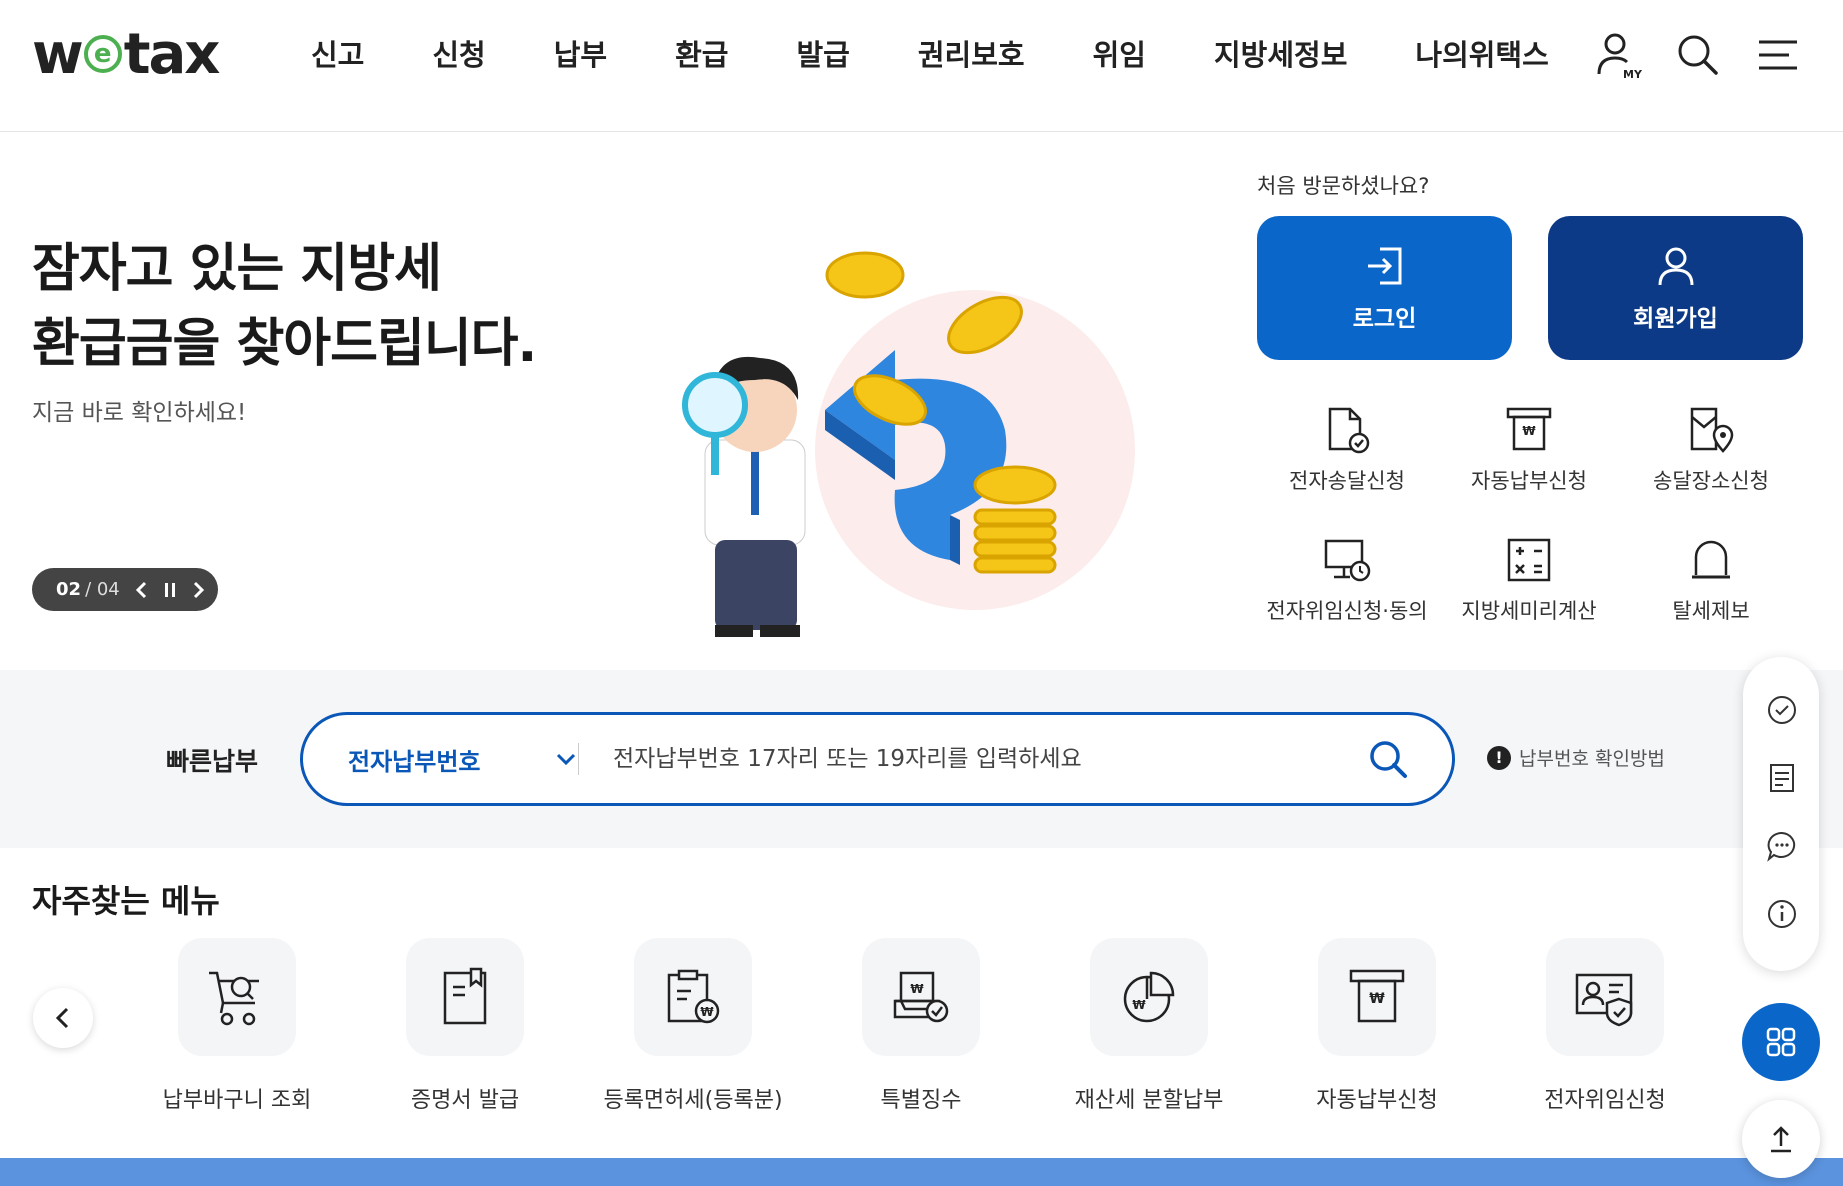 The image size is (1843, 1186). I want to click on service-delivery-place: 송달장소신청, so click(1711, 450).